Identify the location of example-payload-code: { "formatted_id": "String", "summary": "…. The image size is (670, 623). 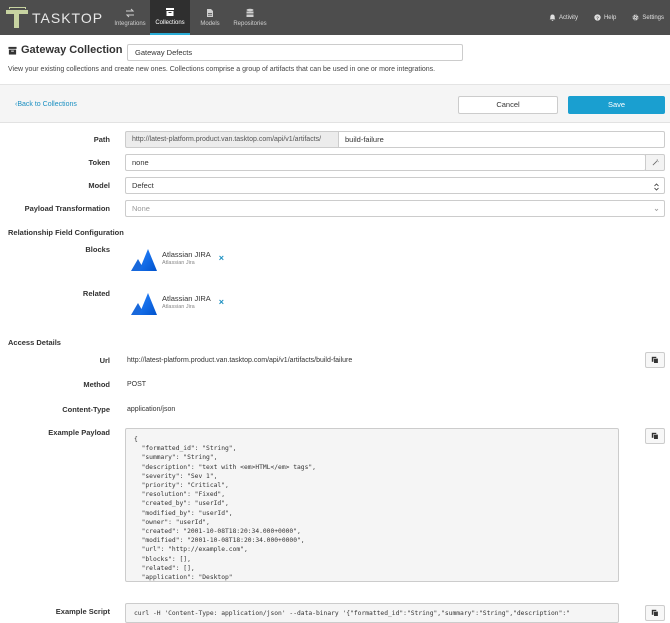
(225, 509).